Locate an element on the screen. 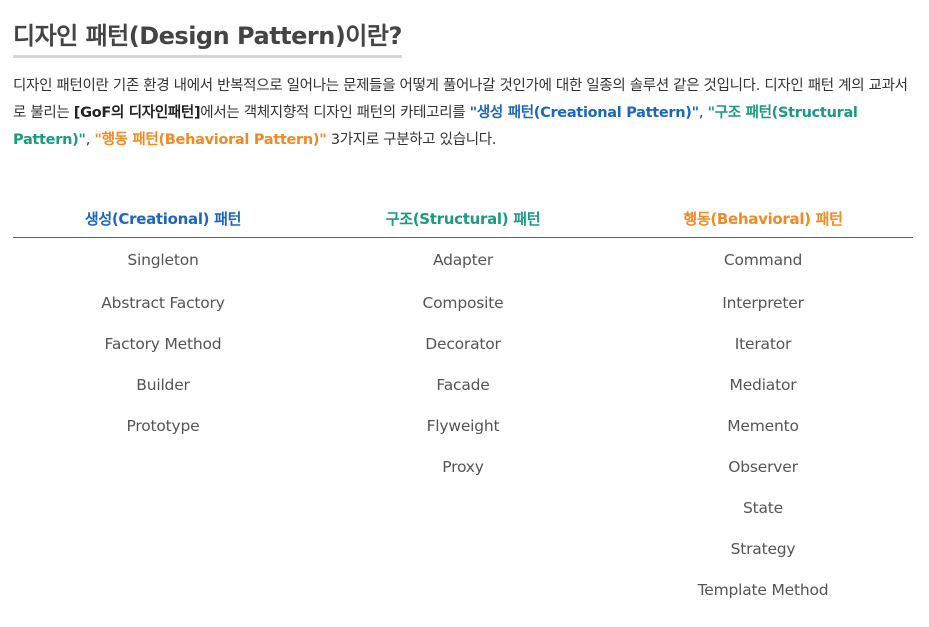 The height and width of the screenshot is (627, 929). table-row: Strategy is located at coordinates (463, 548).